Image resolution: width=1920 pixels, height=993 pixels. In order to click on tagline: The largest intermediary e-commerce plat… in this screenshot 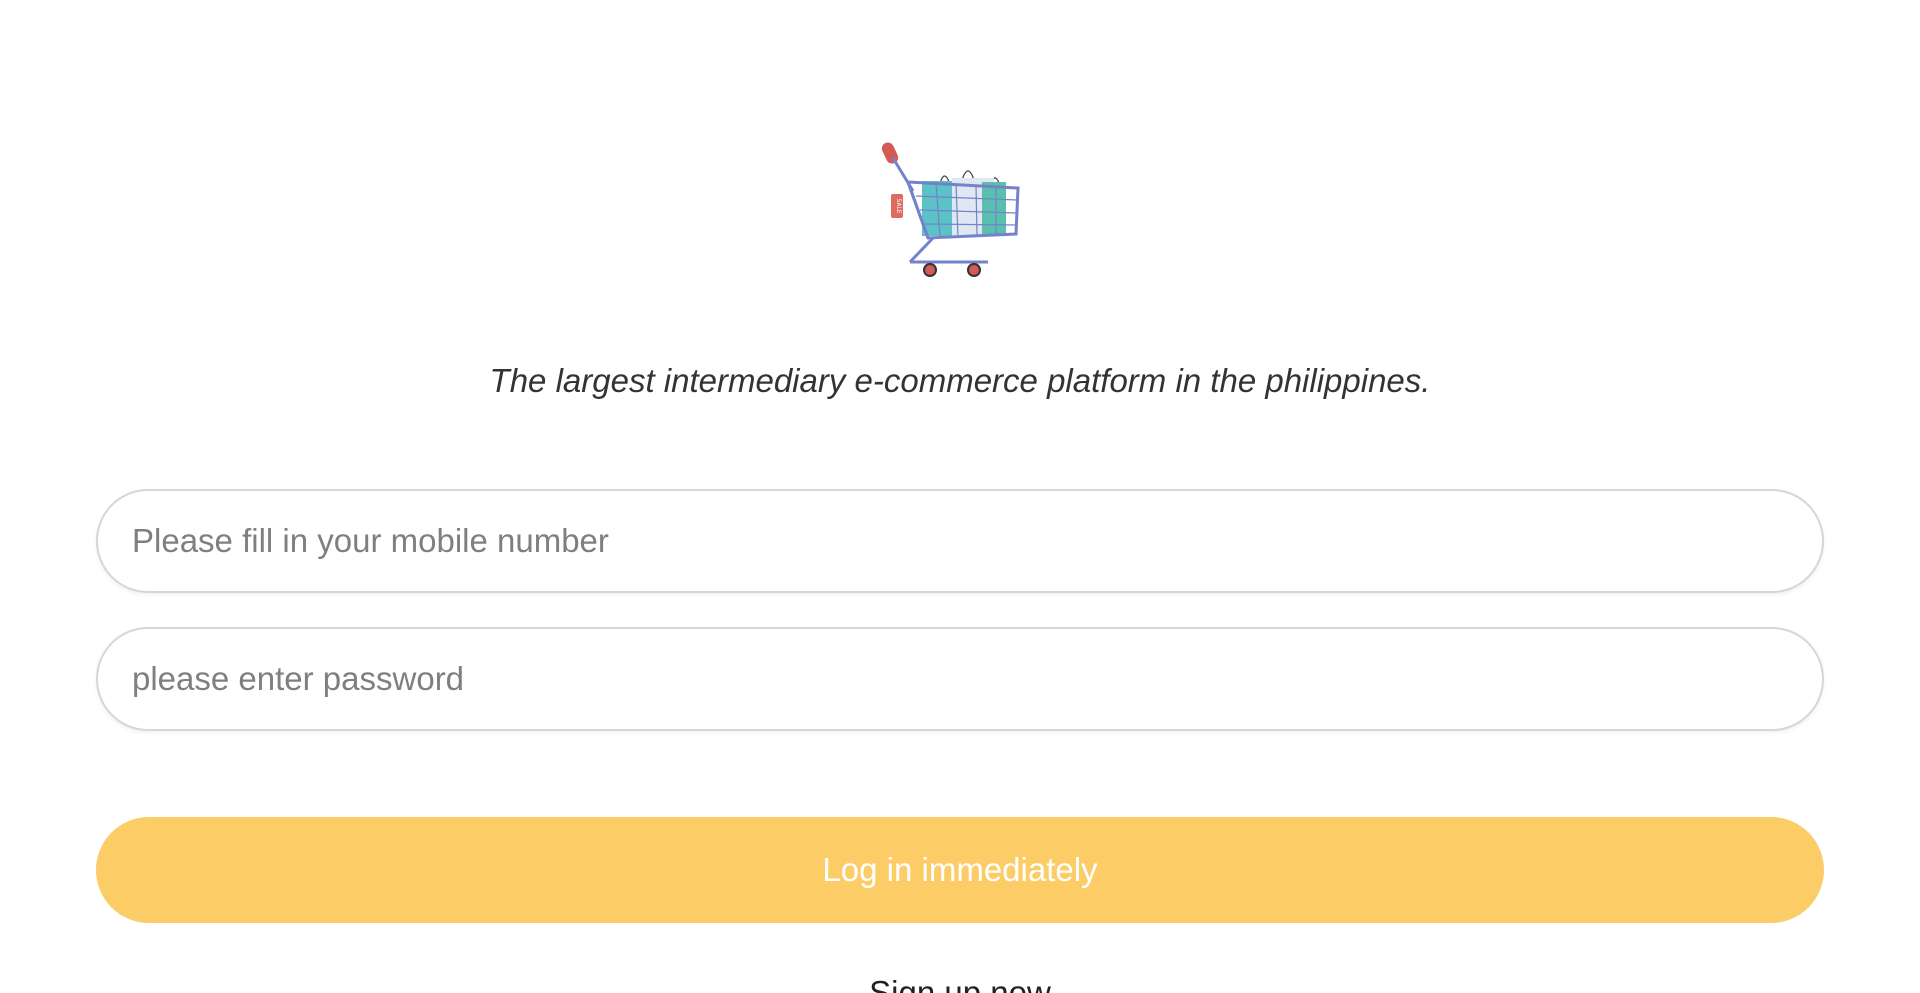, I will do `click(960, 380)`.